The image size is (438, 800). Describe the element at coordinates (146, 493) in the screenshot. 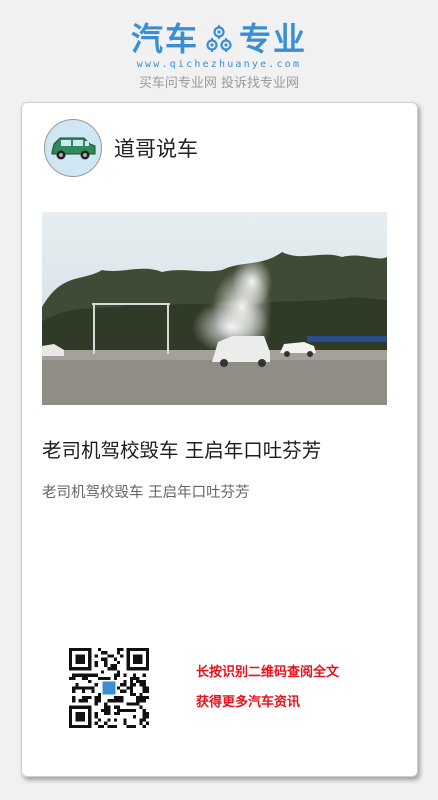

I see `article-subtitle: 老司机驾校毁车 王启年口吐芬芳` at that location.